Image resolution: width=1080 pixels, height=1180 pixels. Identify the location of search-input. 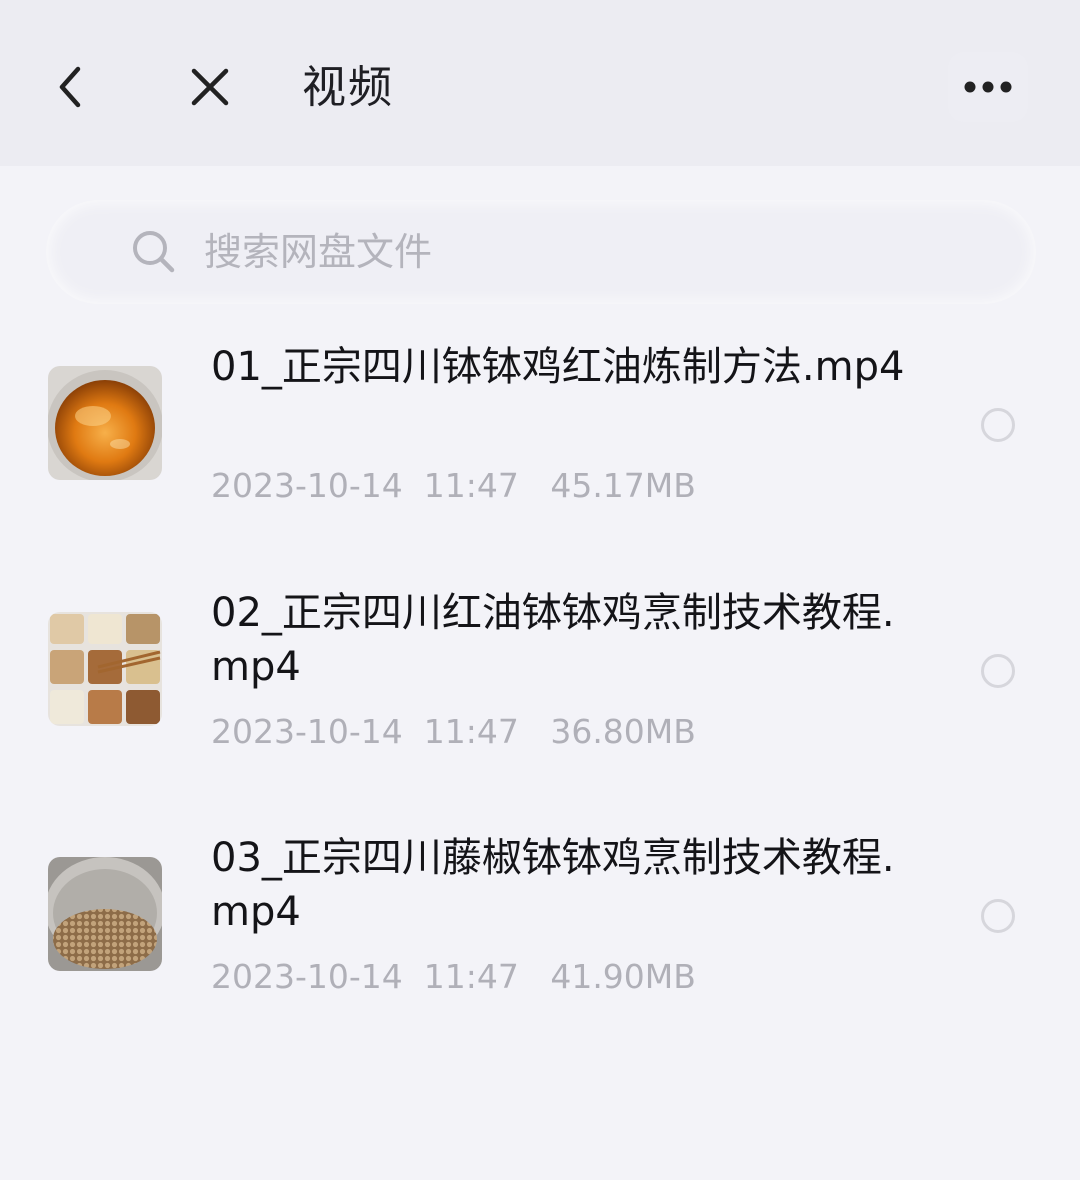
(594, 252).